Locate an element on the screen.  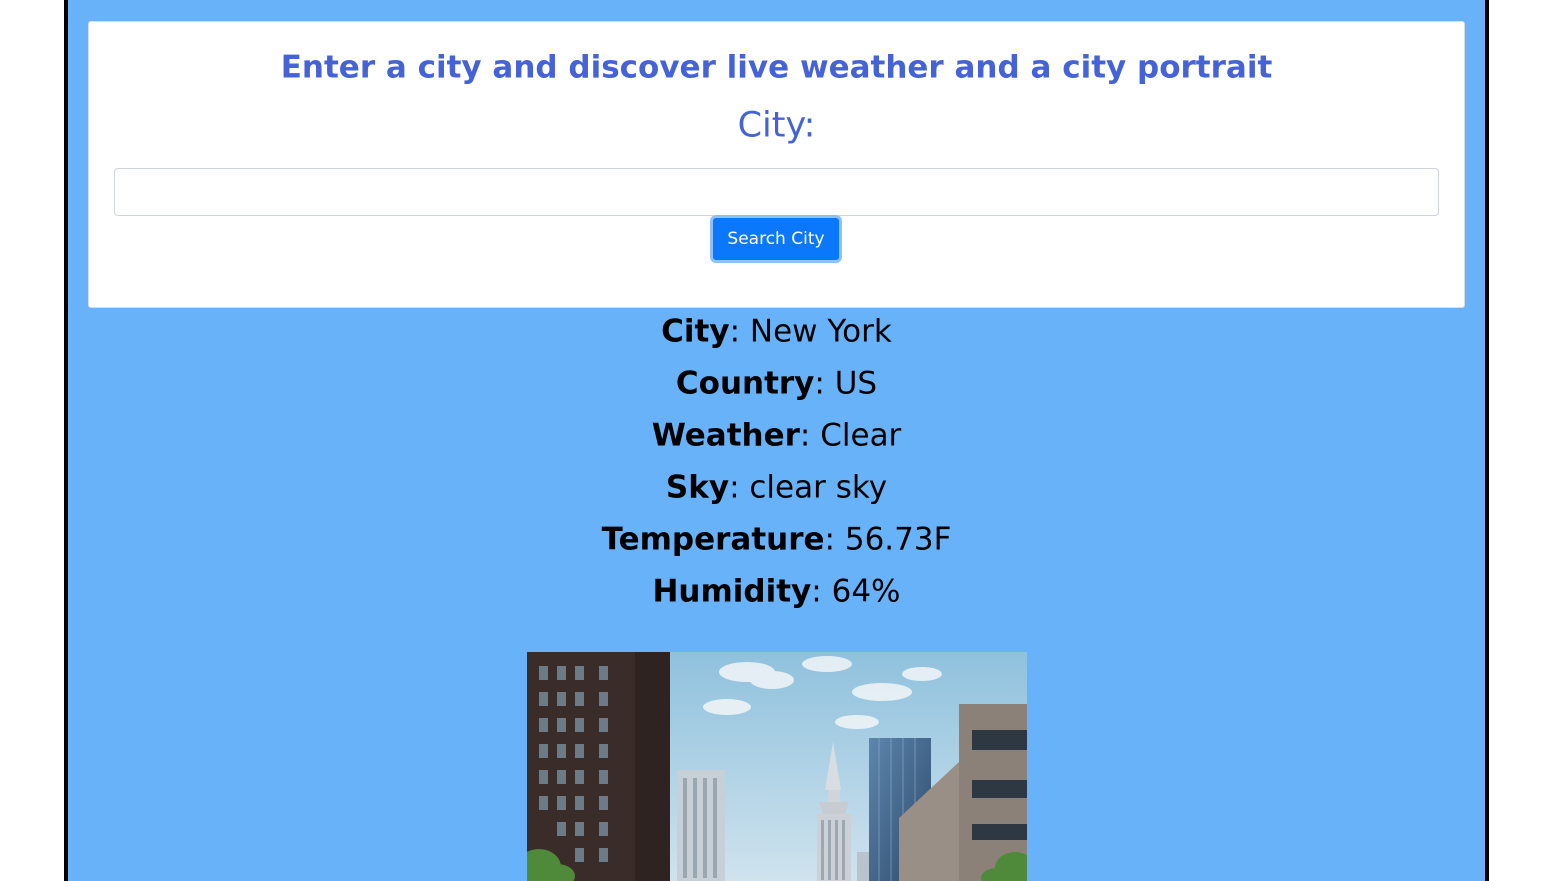
weather-row-country: Country: US is located at coordinates (776, 383).